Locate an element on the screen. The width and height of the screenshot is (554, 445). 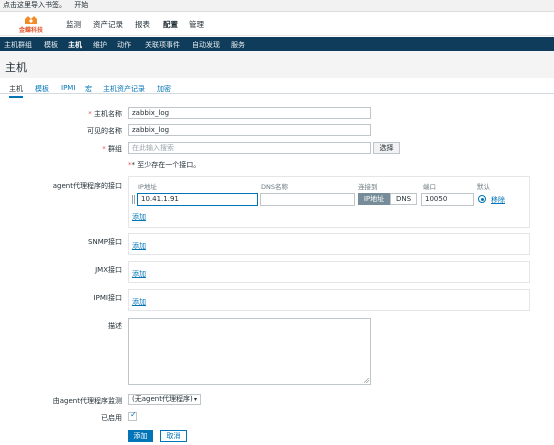
ipmi-interfaces-panel: 添加 is located at coordinates (329, 300).